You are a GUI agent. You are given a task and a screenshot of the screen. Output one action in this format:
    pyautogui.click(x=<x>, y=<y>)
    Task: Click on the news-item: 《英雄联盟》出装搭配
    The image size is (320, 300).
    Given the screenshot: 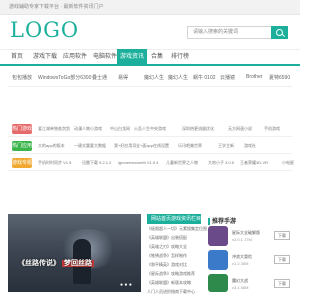 What is the action you would take?
    pyautogui.click(x=167, y=238)
    